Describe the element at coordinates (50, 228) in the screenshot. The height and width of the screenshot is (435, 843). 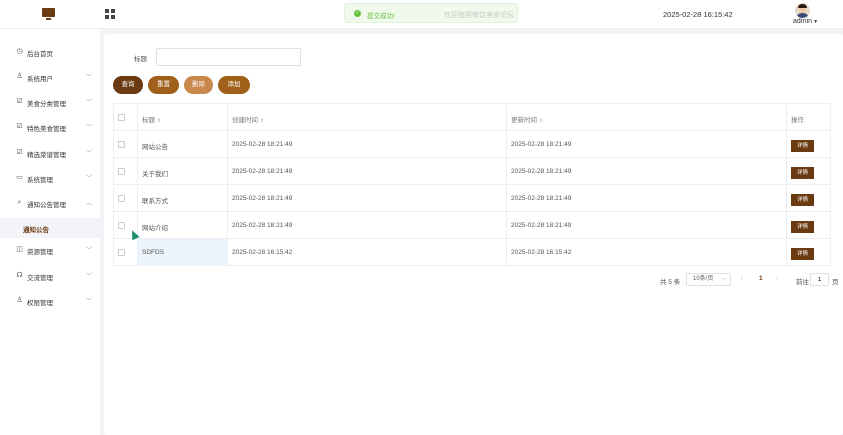
I see `sidebar-subitem-notice: 通知公告` at that location.